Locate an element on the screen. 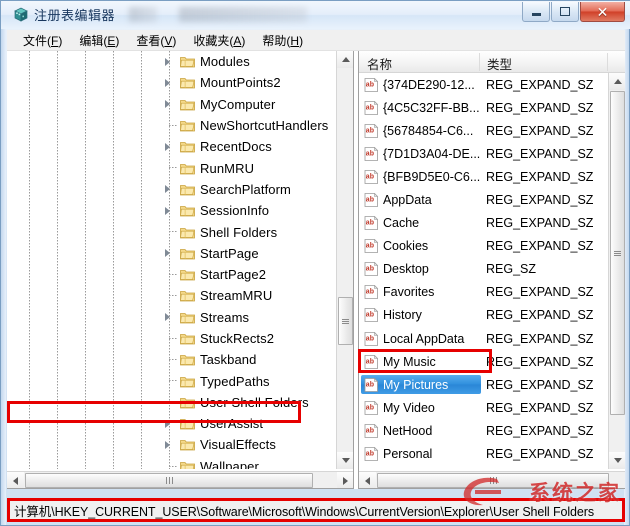 This screenshot has height=526, width=630. chevron-down-icon is located at coordinates (345, 460).